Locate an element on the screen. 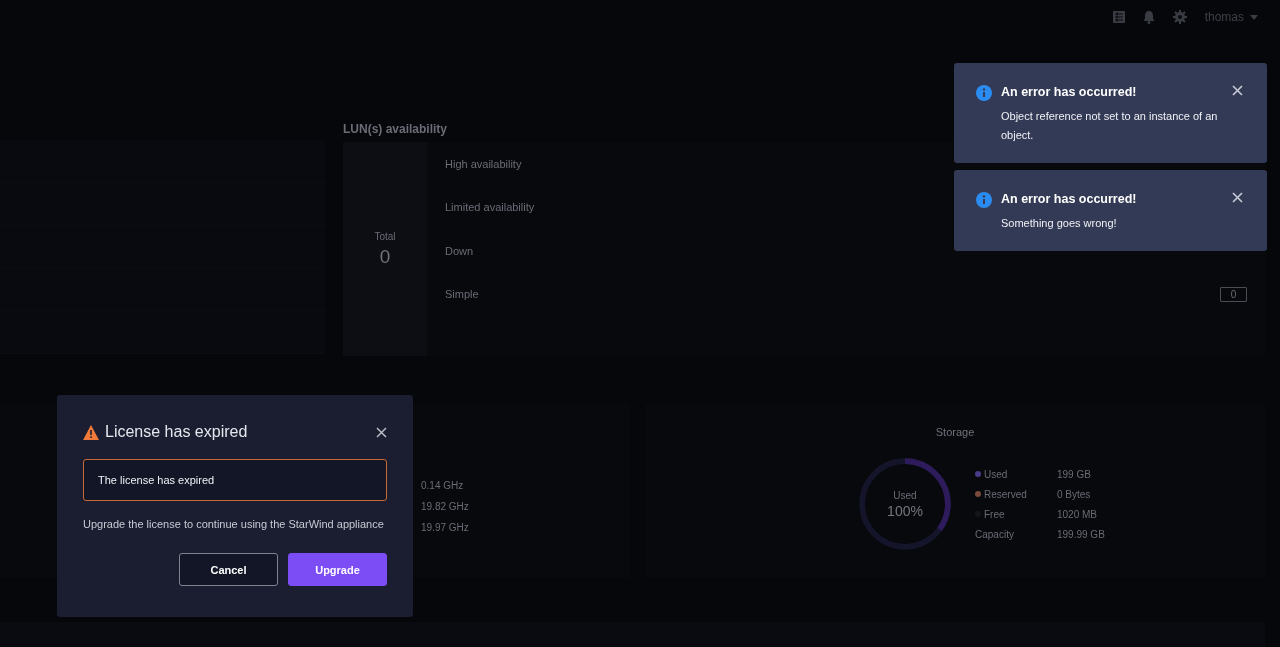  total-label: Total is located at coordinates (385, 236).